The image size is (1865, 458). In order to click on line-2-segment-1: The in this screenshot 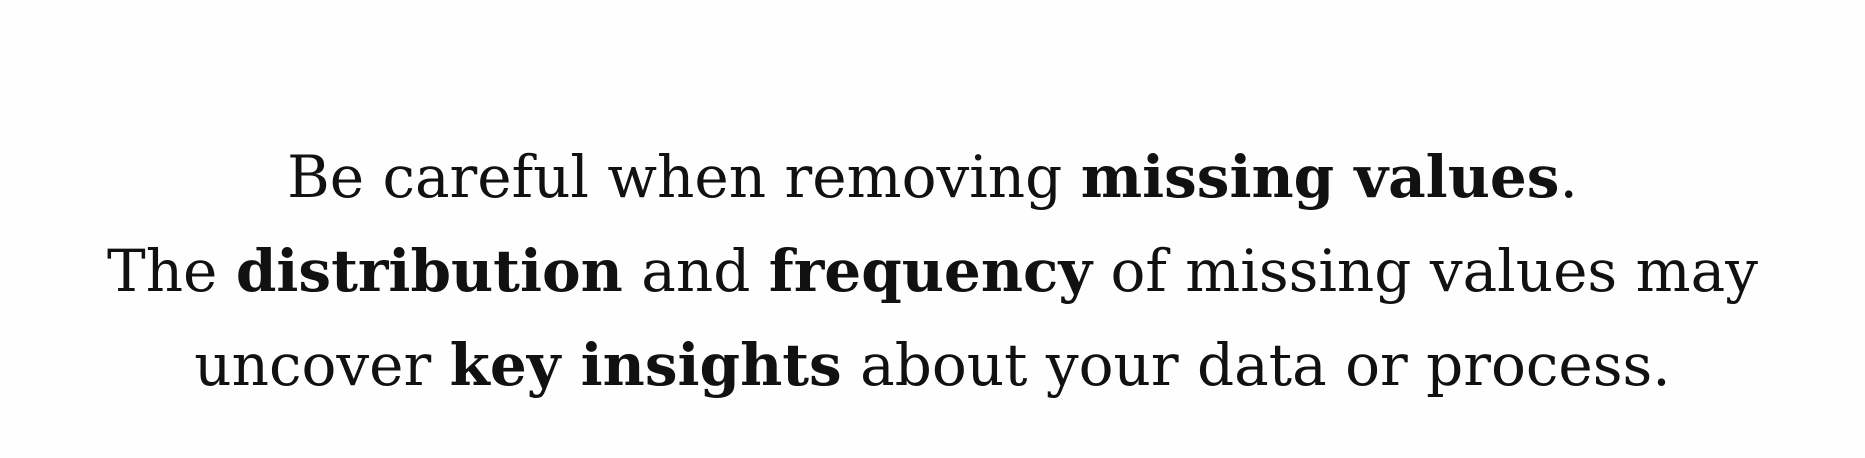, I will do `click(171, 271)`.